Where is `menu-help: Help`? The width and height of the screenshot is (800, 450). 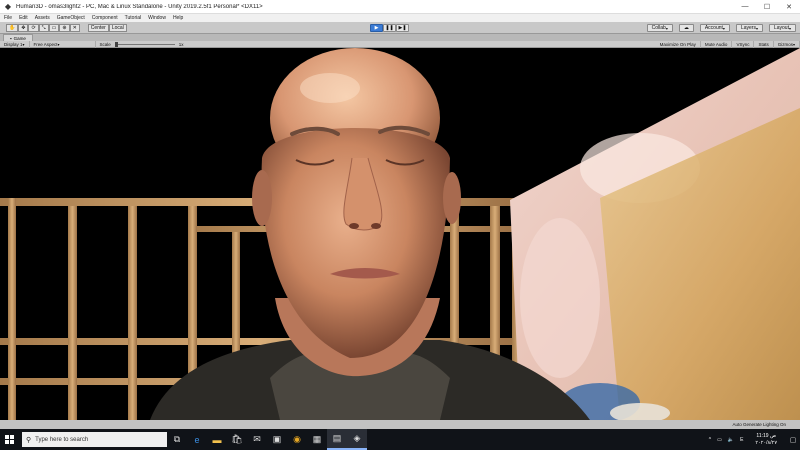
menu-help: Help is located at coordinates (178, 18).